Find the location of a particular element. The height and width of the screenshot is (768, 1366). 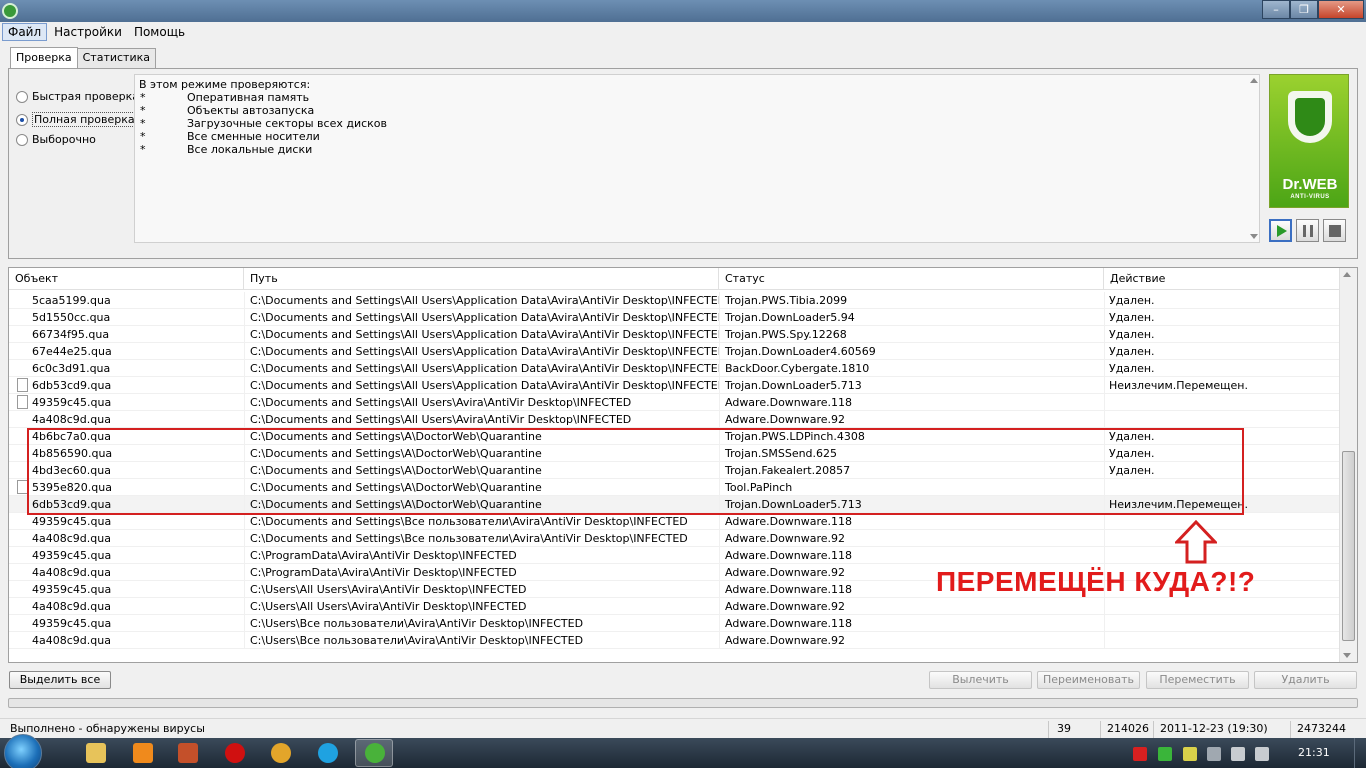

cell-object: 4a408c9d.qua is located at coordinates (126, 640).